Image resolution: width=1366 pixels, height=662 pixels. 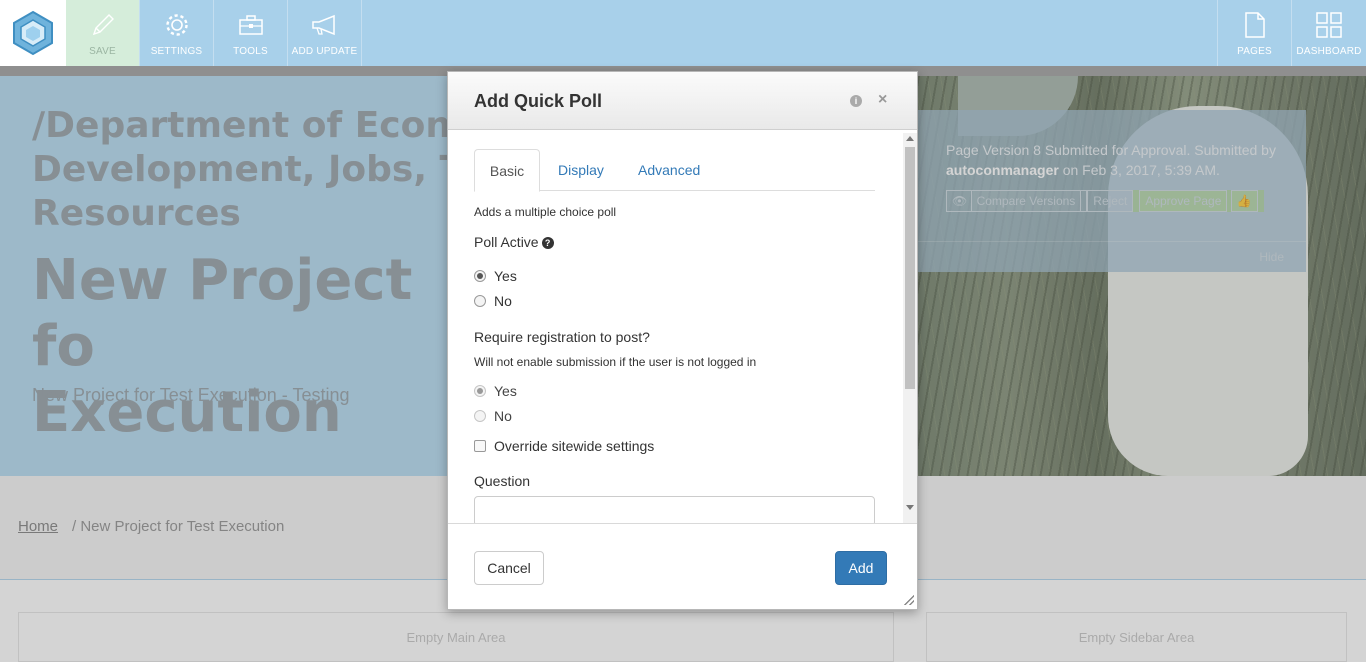 What do you see at coordinates (861, 568) in the screenshot?
I see `add-button: Add` at bounding box center [861, 568].